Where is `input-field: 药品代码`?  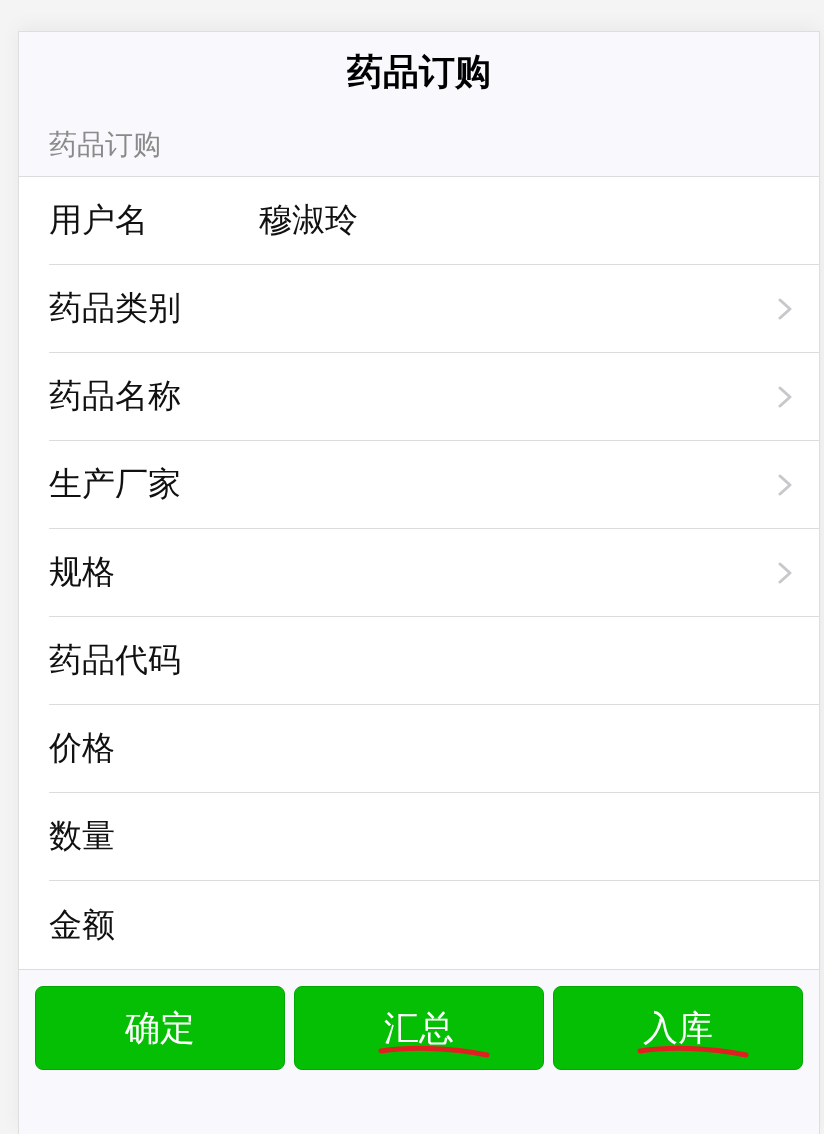
input-field: 药品代码 is located at coordinates (434, 661).